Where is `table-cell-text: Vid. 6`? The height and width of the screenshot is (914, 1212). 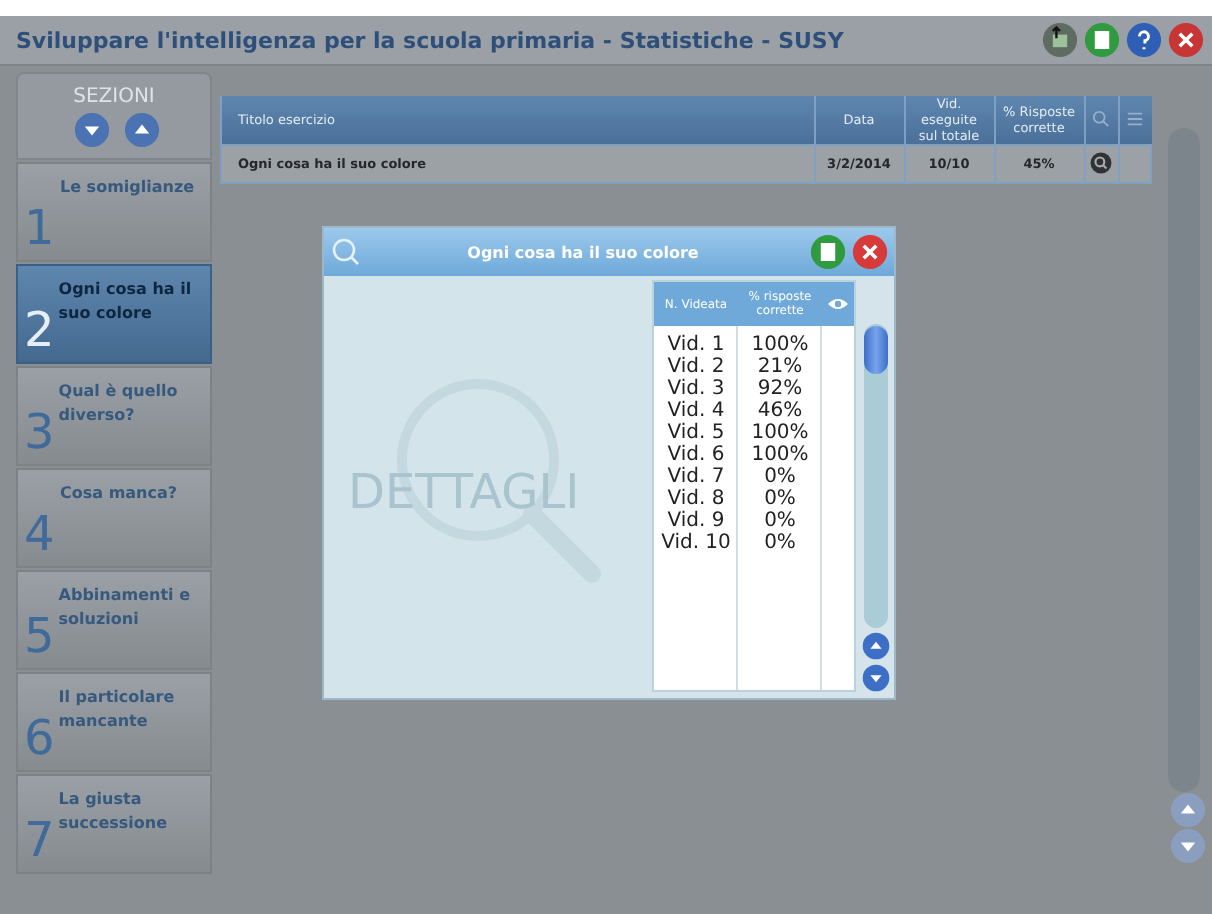 table-cell-text: Vid. 6 is located at coordinates (696, 455).